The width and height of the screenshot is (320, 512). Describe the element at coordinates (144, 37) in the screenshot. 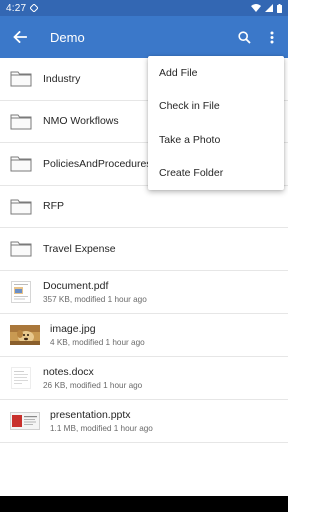

I see `app-bar: Demo` at that location.